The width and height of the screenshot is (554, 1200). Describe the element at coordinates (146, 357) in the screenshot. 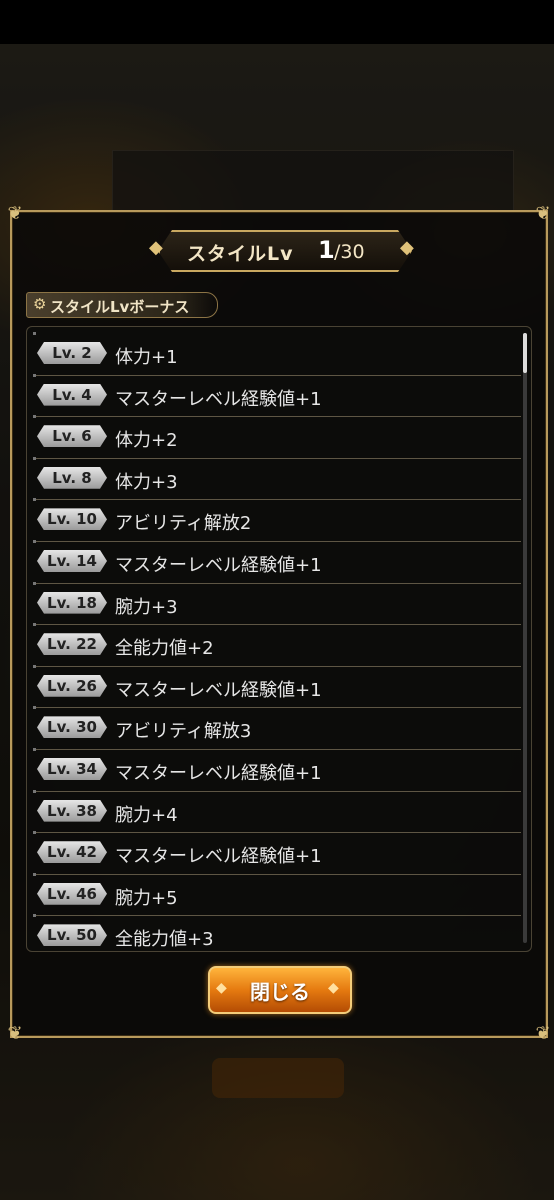

I see `bonus-text: 体力+1` at that location.